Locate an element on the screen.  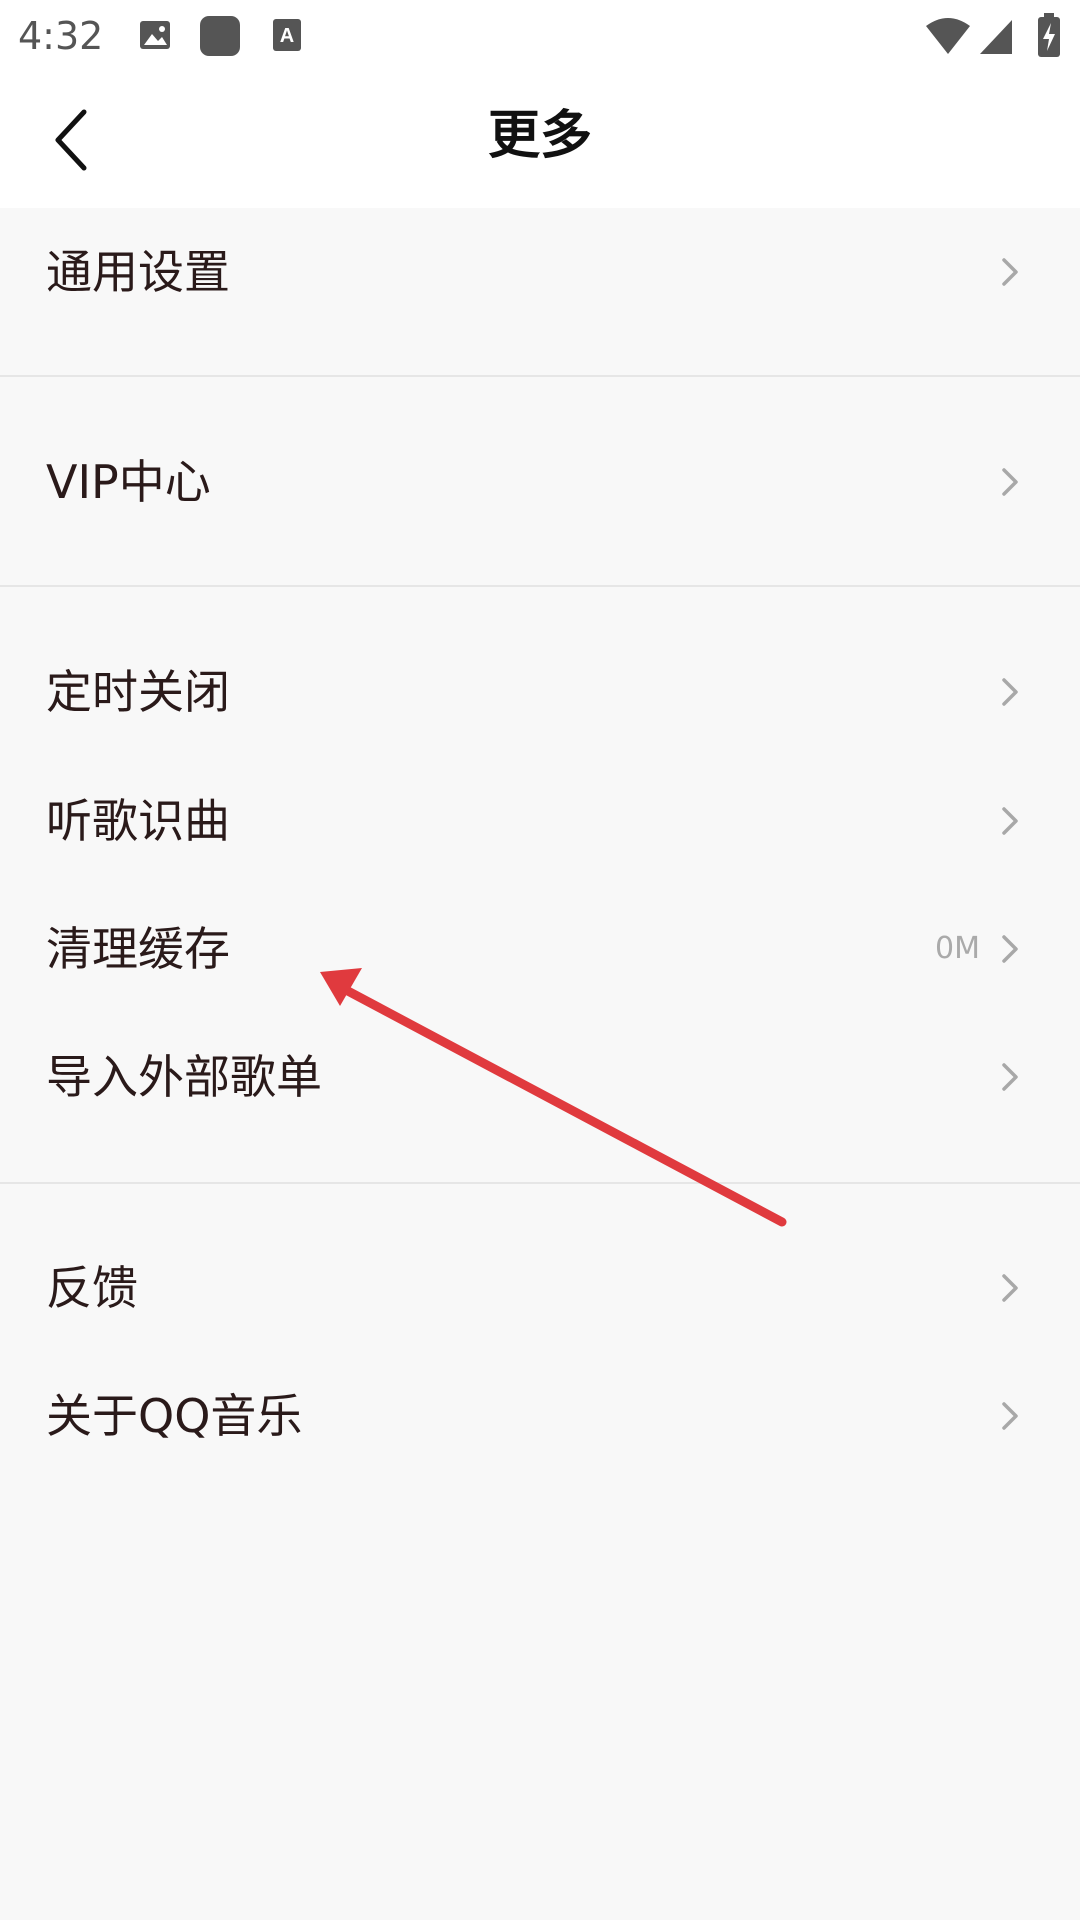
wifi-icon is located at coordinates (948, 36).